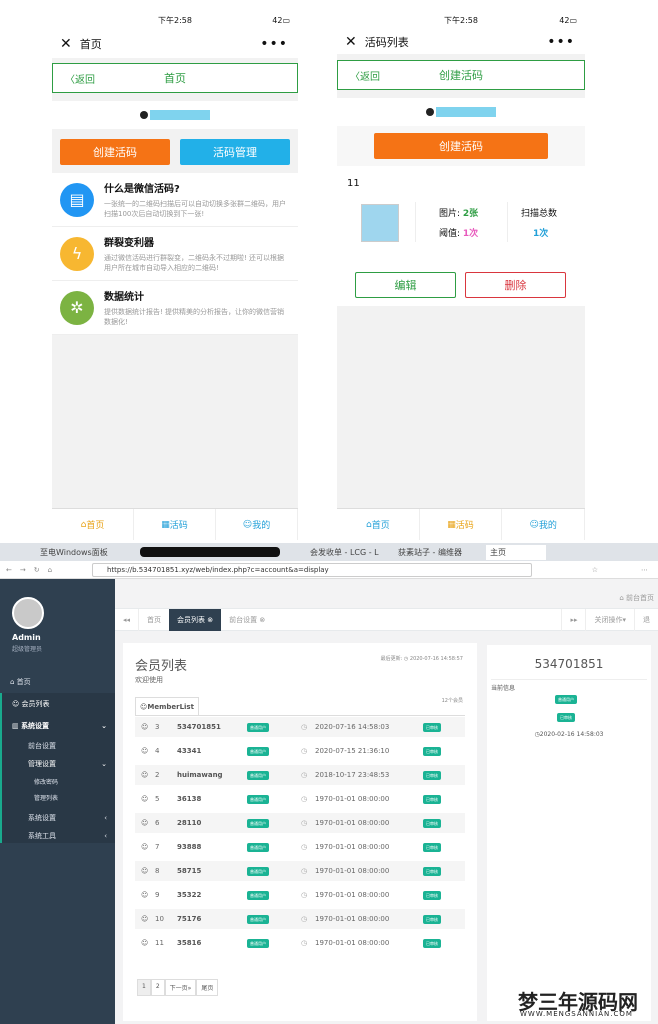 This screenshot has height=1024, width=658. What do you see at coordinates (175, 308) in the screenshot?
I see `feature-item: ✲ 数据统计 提供数据统计报告! 提供精美的分析报告，让你的微信营销数据化!` at bounding box center [175, 308].